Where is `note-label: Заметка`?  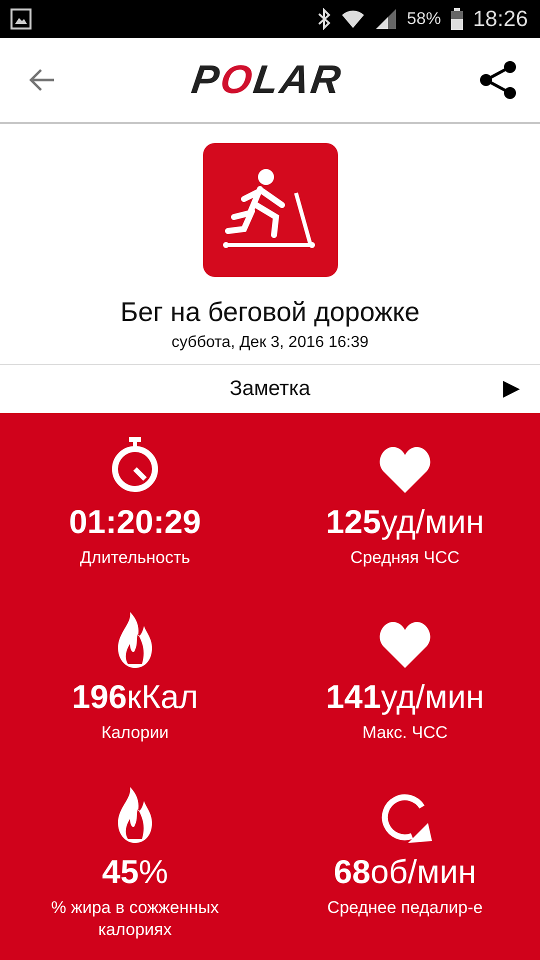
note-label: Заметка is located at coordinates (270, 389).